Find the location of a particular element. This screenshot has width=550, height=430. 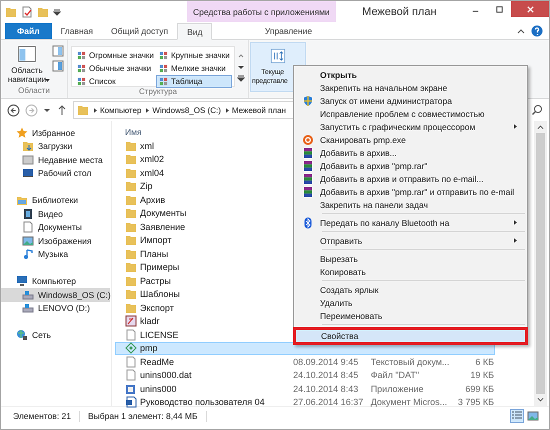

item-count: Элементов: 21 is located at coordinates (42, 416).